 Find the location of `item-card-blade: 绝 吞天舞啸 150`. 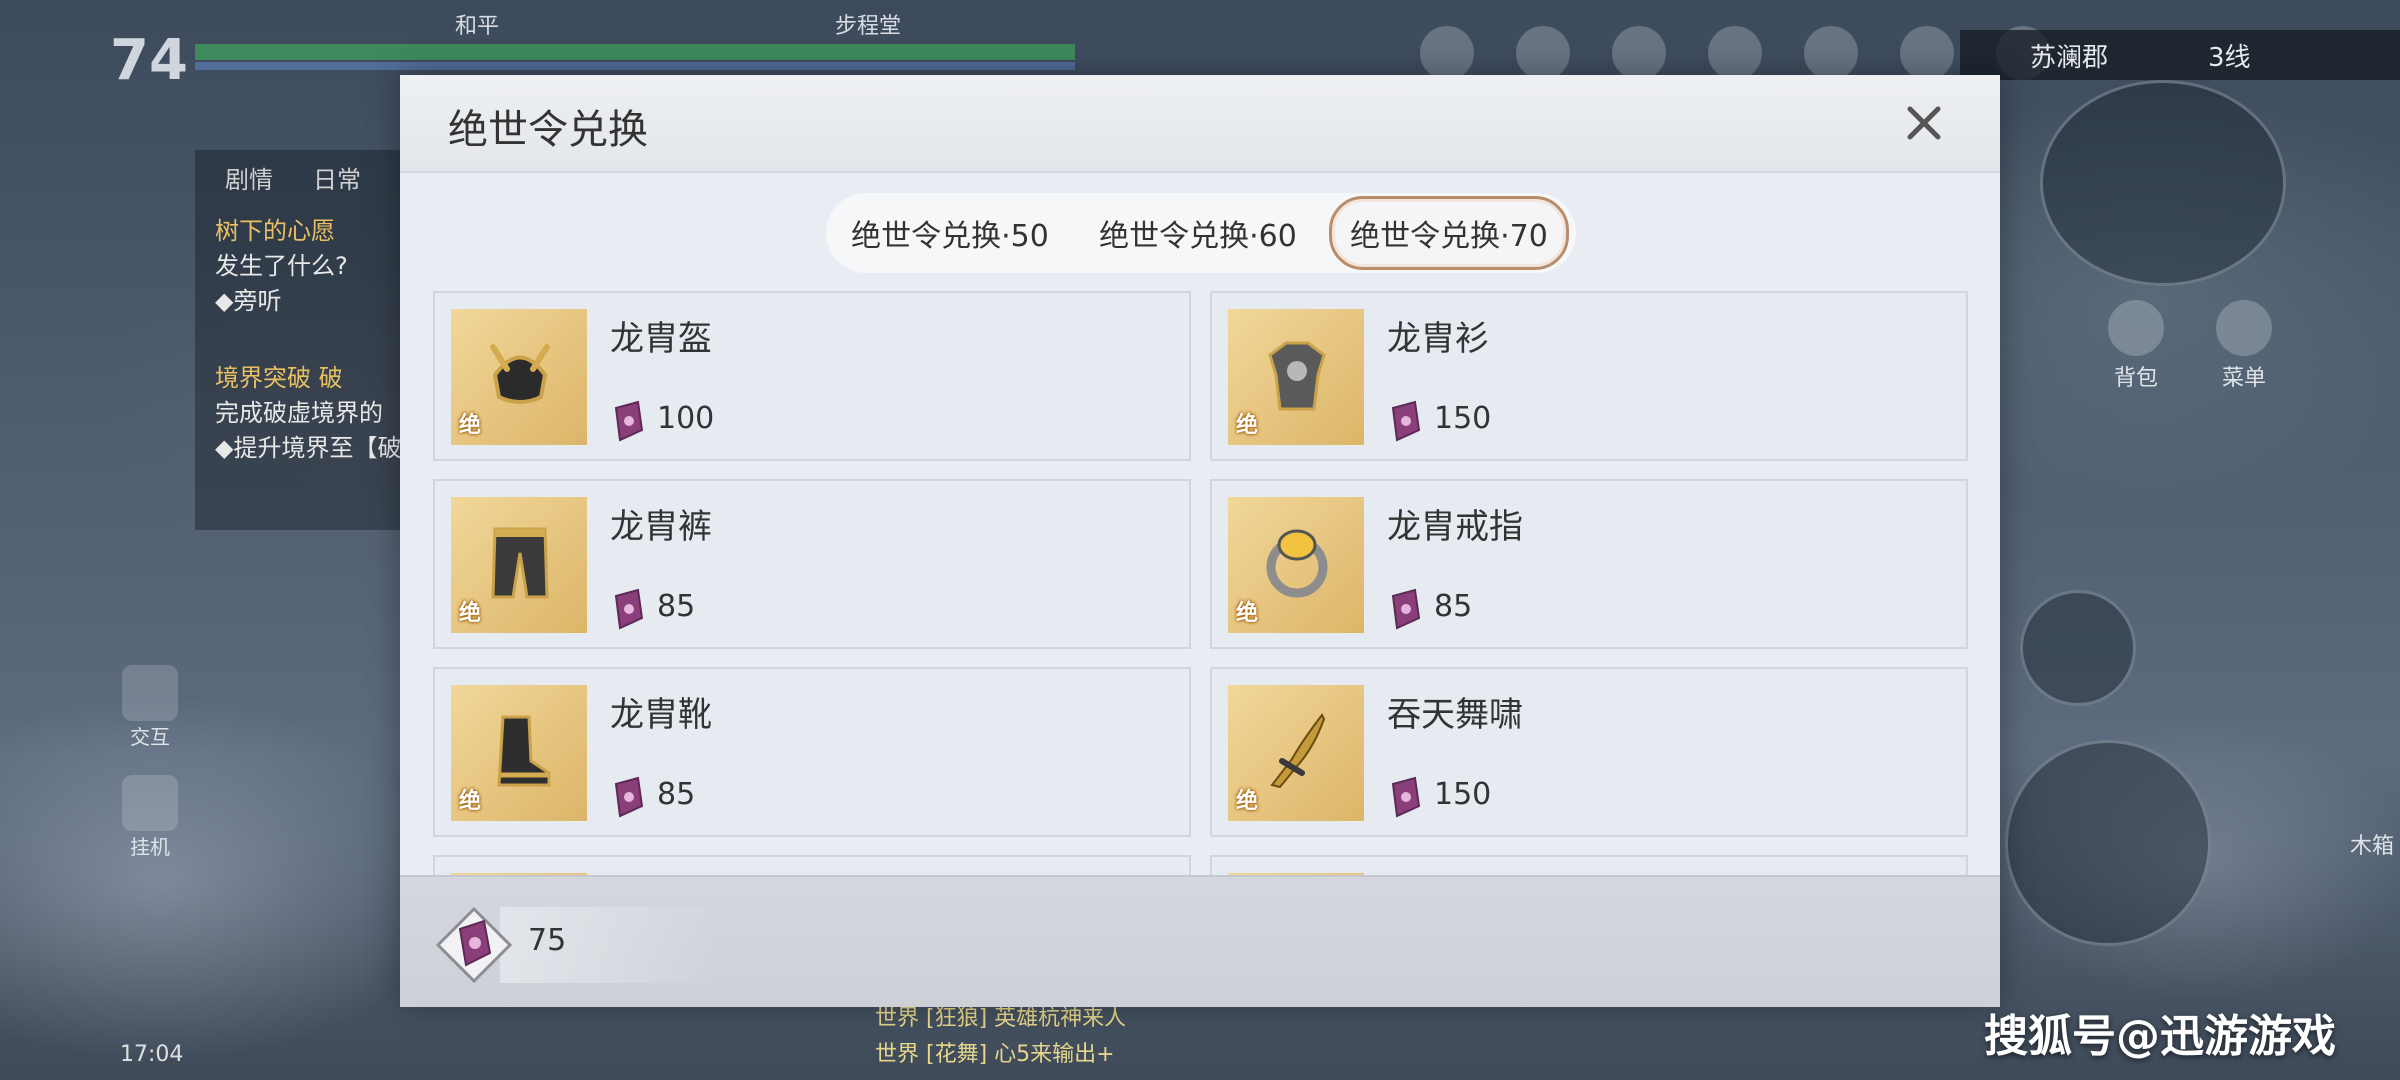

item-card-blade: 绝 吞天舞啸 150 is located at coordinates (1589, 752).